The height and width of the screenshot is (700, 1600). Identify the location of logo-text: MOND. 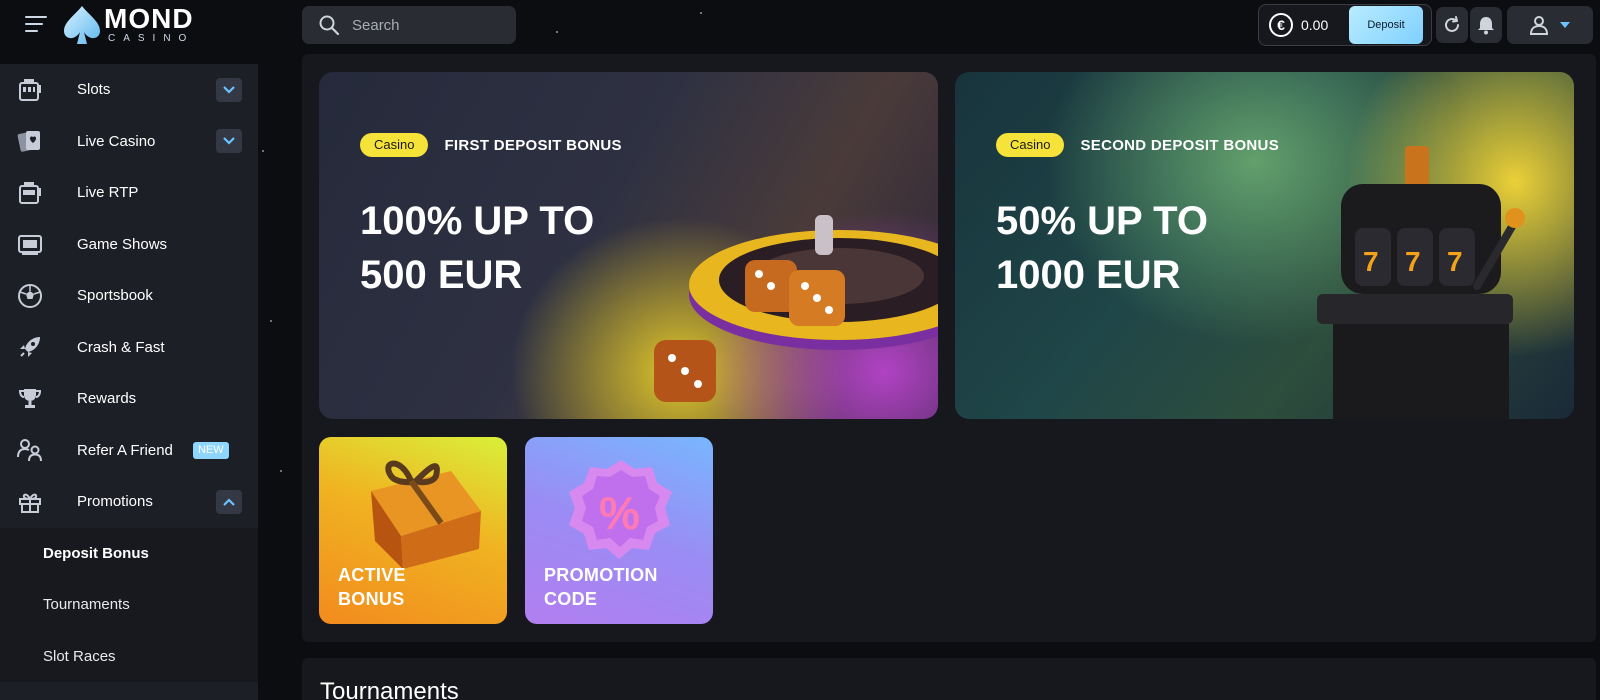
(149, 18).